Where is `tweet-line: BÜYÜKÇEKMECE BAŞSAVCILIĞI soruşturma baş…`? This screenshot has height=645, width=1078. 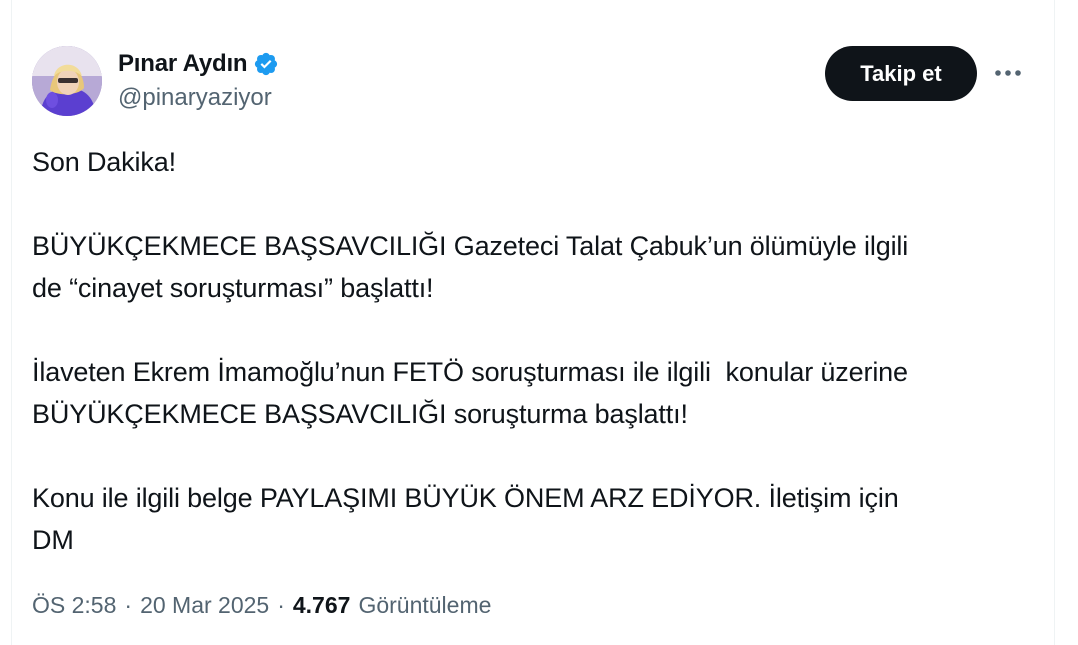 tweet-line: BÜYÜKÇEKMECE BAŞSAVCILIĞI soruşturma baş… is located at coordinates (360, 414).